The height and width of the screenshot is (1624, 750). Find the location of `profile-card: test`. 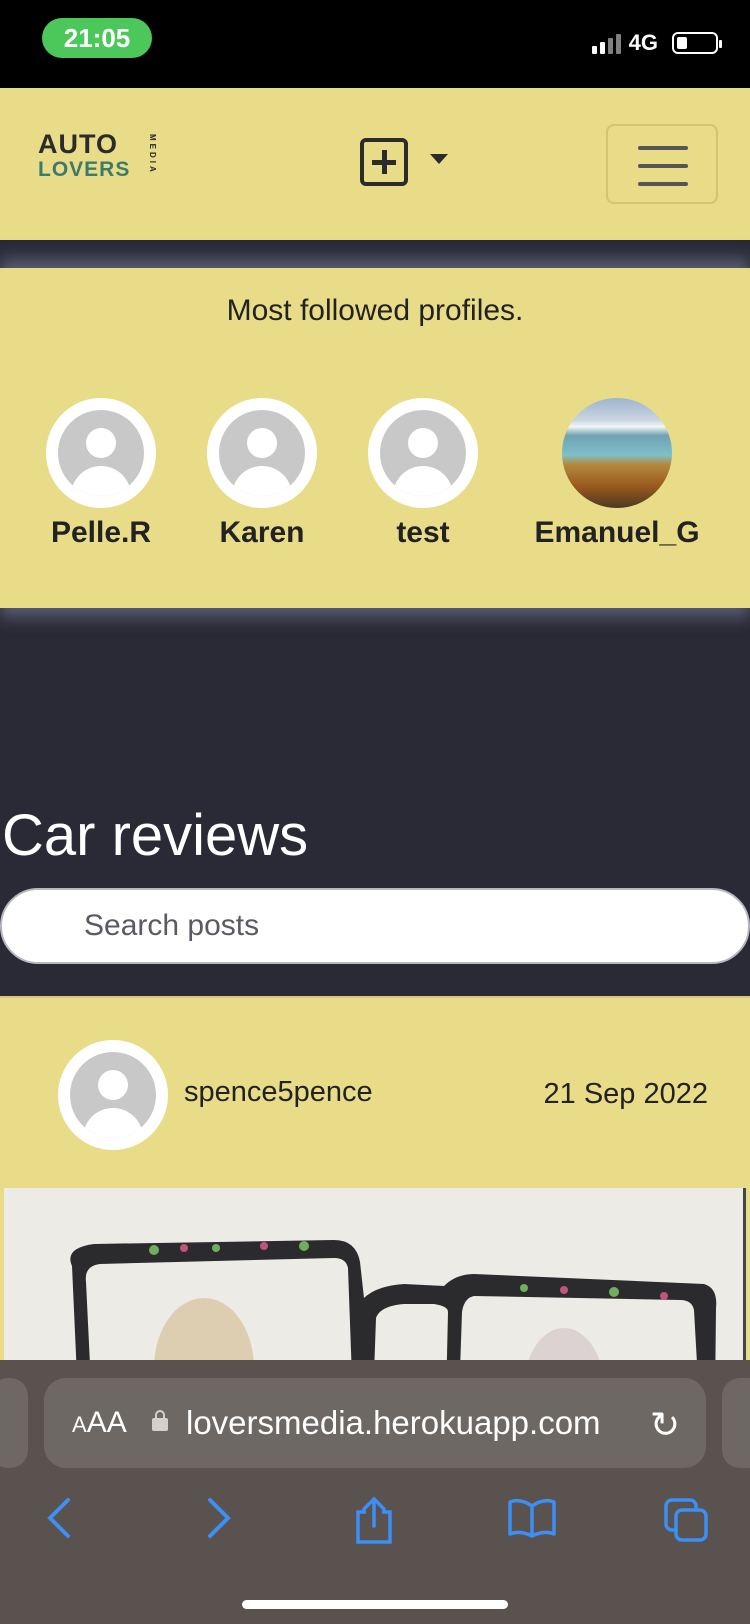

profile-card: test is located at coordinates (423, 474).